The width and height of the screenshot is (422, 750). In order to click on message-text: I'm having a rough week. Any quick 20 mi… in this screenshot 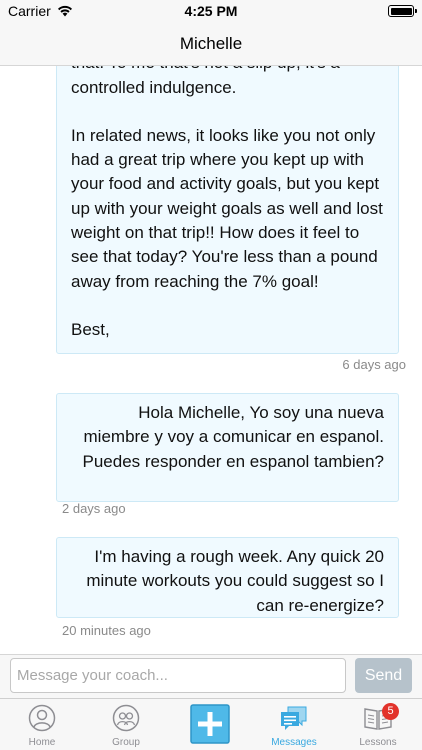, I will do `click(235, 581)`.